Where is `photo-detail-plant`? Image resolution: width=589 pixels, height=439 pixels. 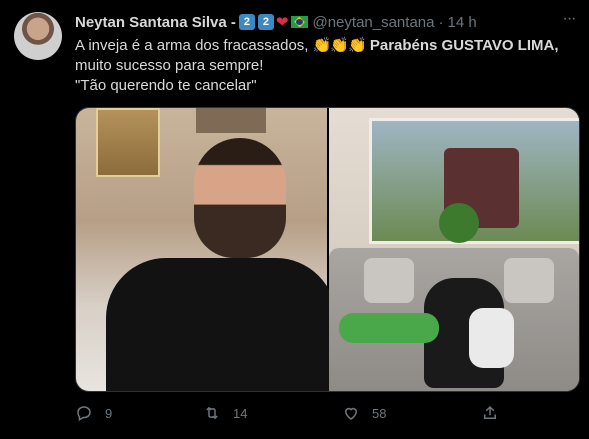
photo-detail-plant is located at coordinates (459, 223).